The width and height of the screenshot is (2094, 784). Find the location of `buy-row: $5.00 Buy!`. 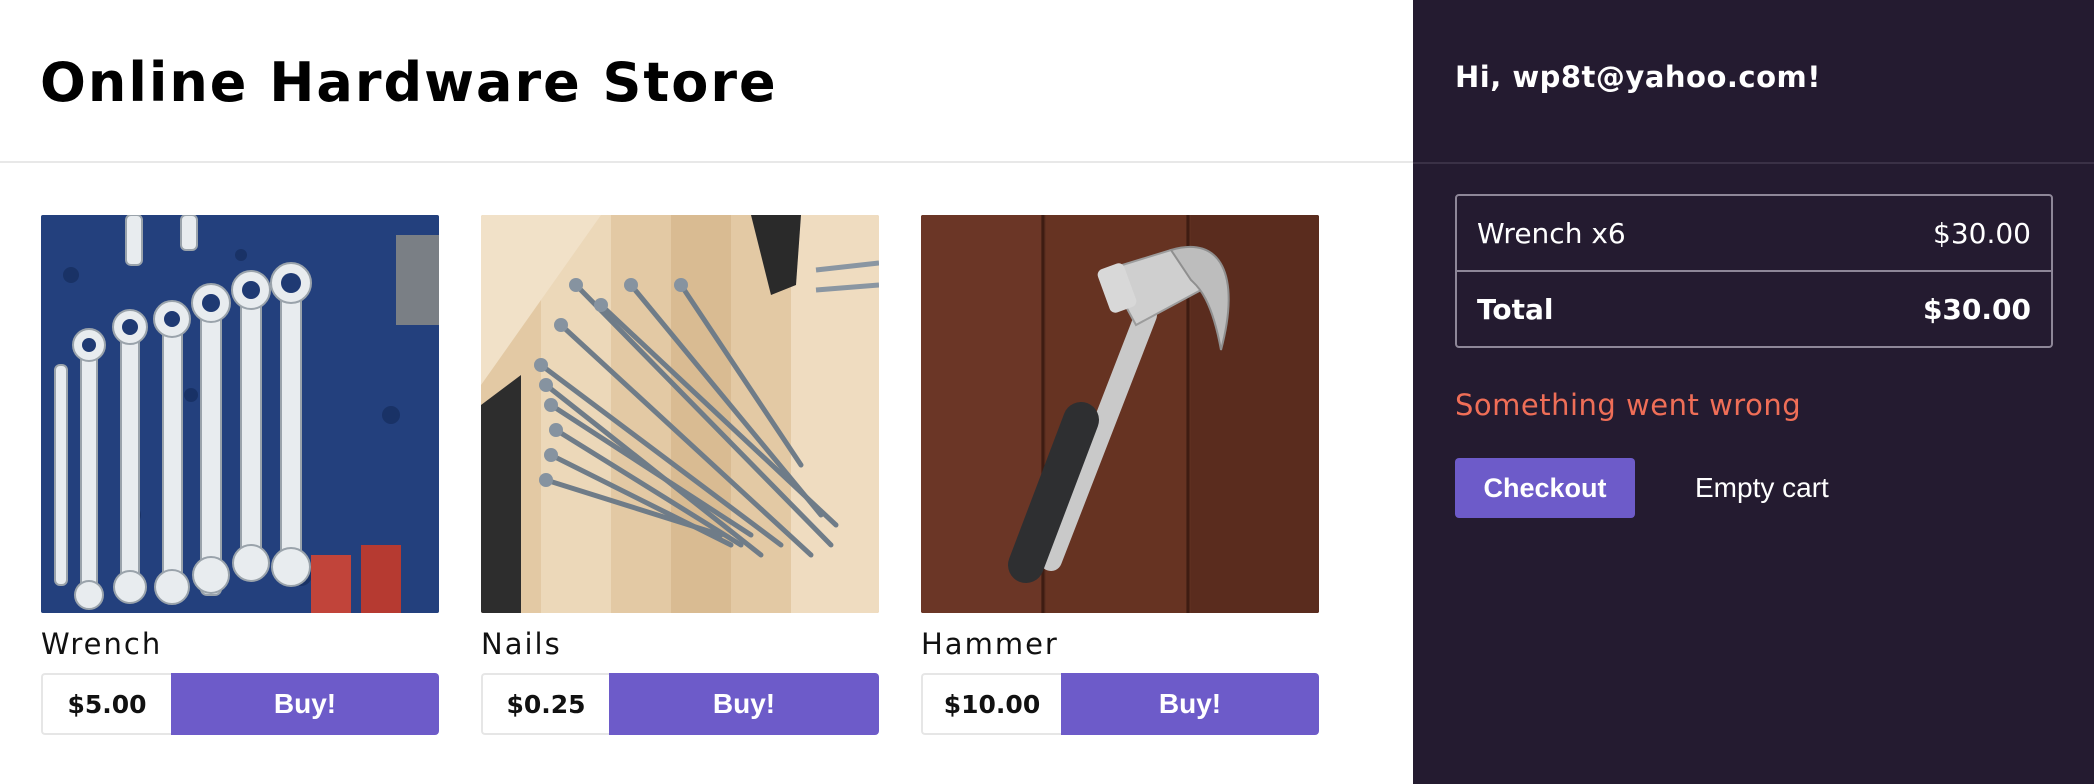

buy-row: $5.00 Buy! is located at coordinates (240, 704).